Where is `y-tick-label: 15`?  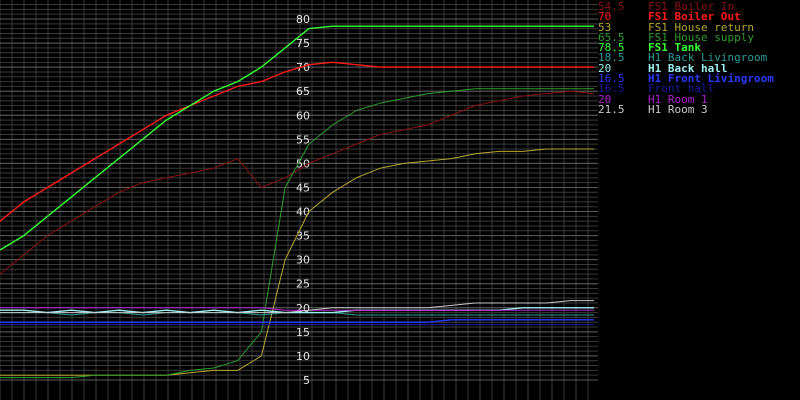 y-tick-label: 15 is located at coordinates (303, 332).